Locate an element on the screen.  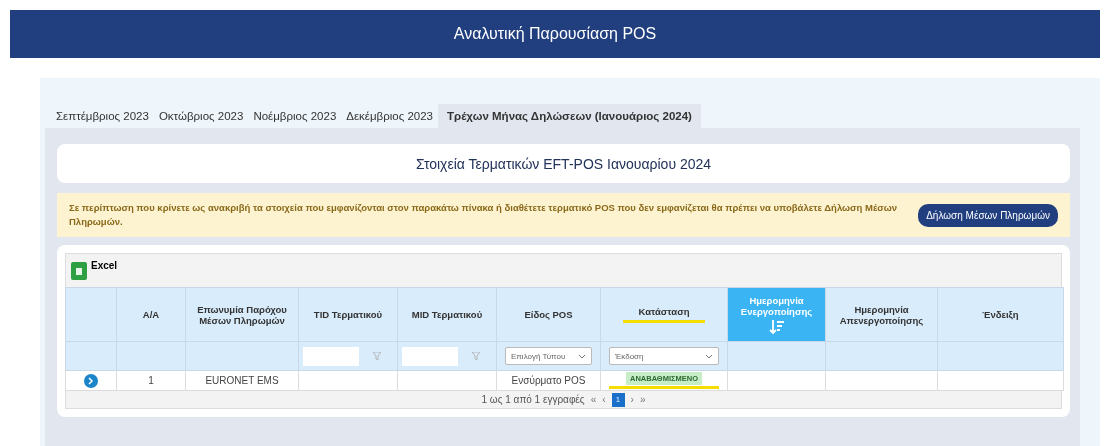
expand-button is located at coordinates (91, 380).